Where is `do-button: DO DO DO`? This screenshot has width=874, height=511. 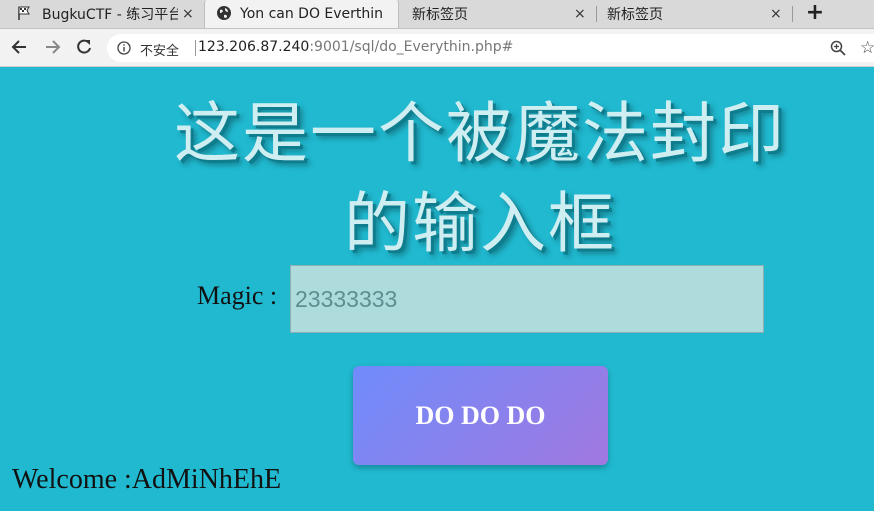
do-button: DO DO DO is located at coordinates (480, 415).